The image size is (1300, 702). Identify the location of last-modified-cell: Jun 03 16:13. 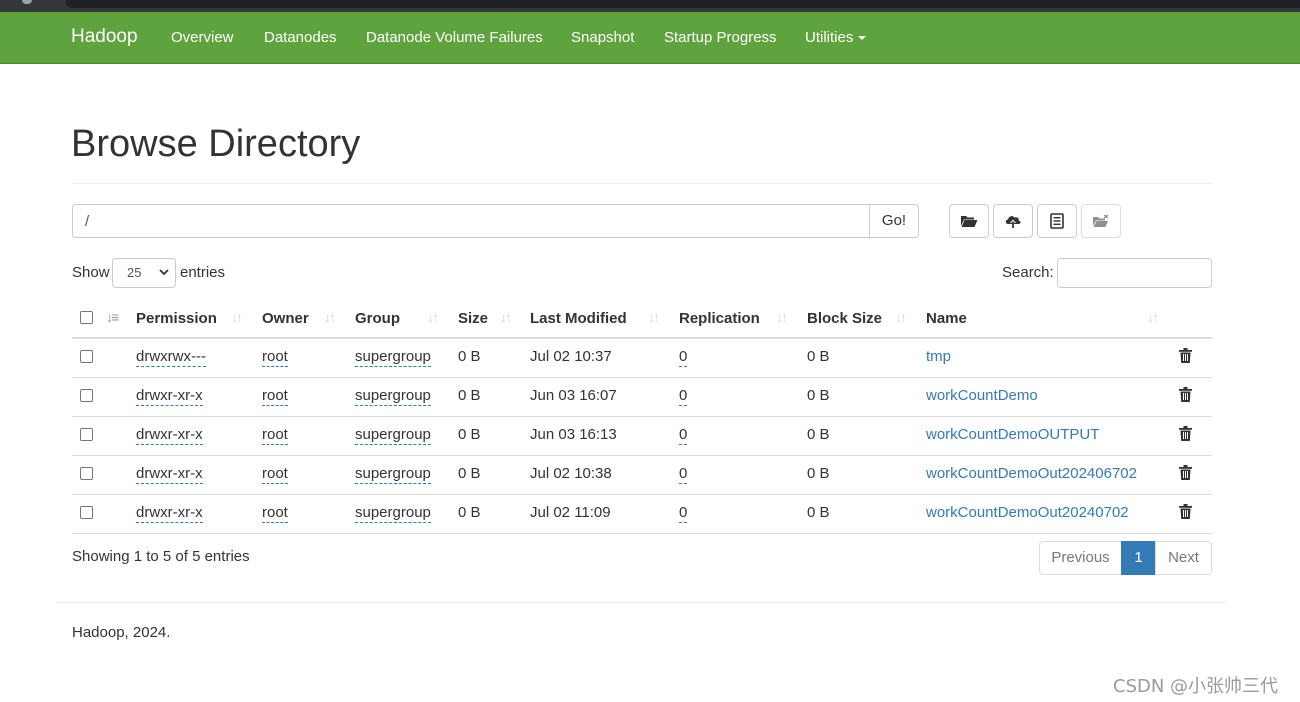
(573, 434).